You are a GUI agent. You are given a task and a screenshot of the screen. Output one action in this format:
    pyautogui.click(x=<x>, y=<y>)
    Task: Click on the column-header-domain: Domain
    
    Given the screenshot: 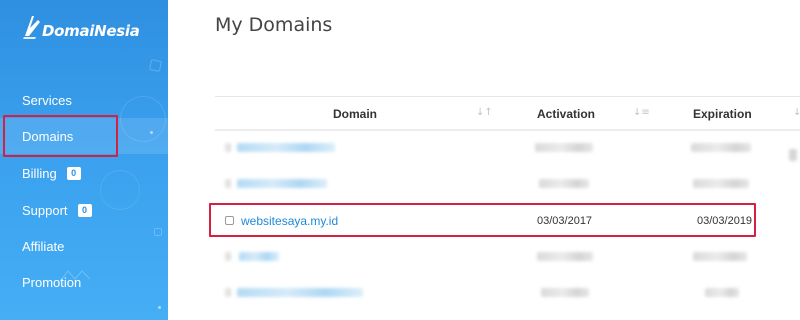 What is the action you would take?
    pyautogui.click(x=355, y=114)
    